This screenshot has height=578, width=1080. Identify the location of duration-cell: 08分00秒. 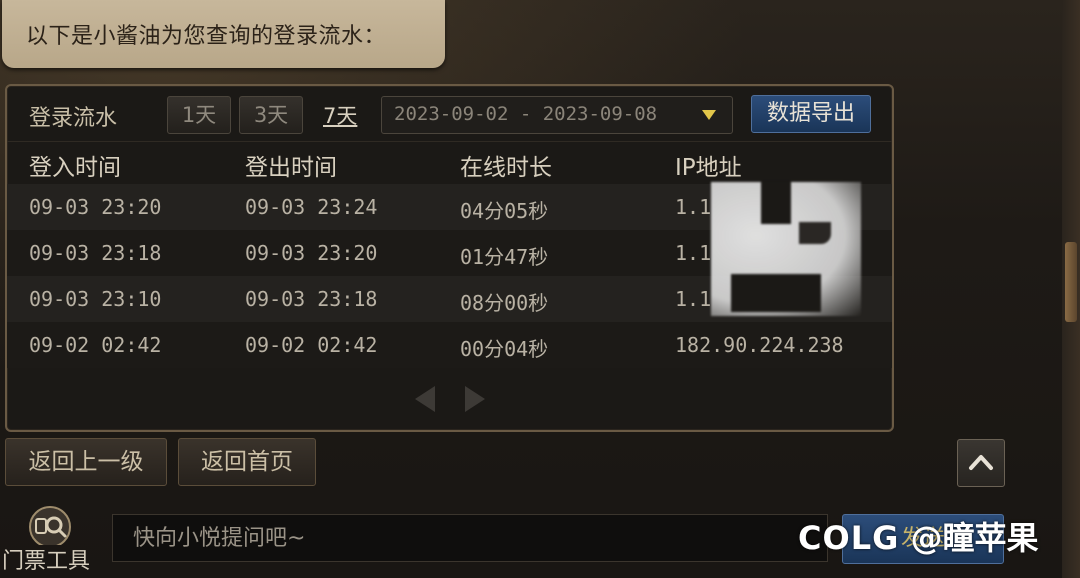
(504, 303).